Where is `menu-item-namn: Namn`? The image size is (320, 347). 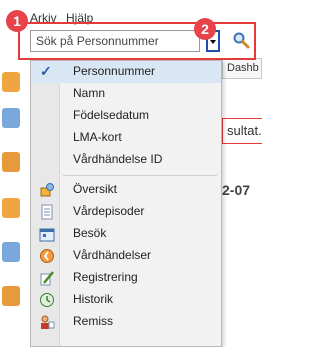
menu-item-namn: Namn is located at coordinates (126, 94).